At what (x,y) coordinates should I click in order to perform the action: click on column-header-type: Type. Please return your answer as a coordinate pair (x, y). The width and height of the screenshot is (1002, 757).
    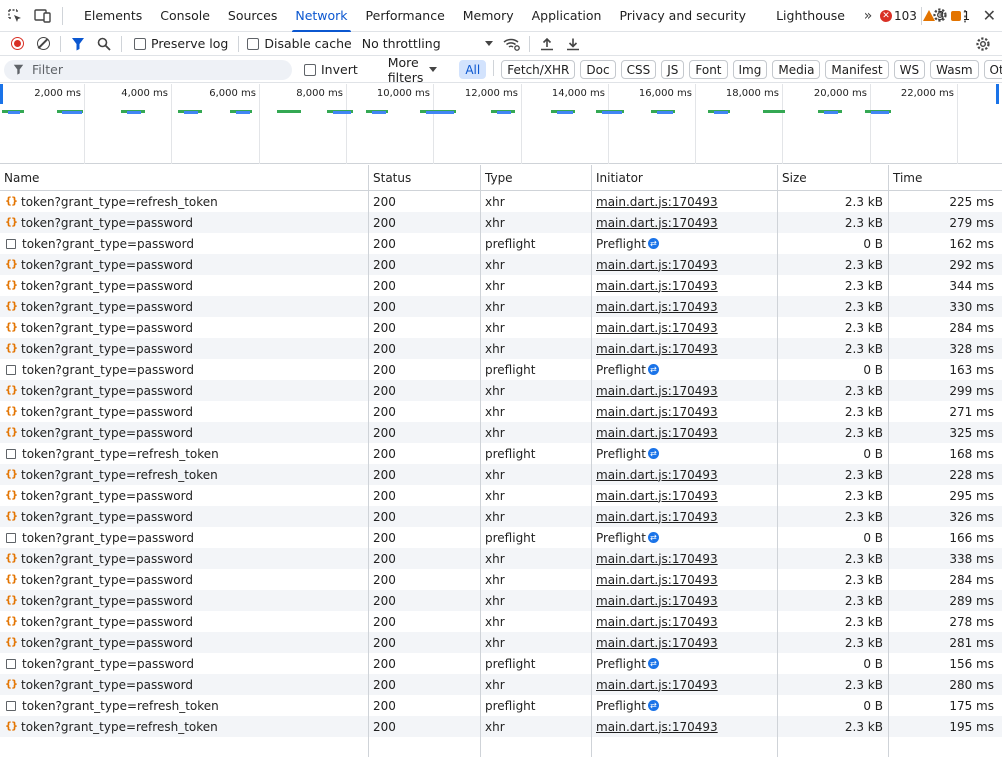
    Looking at the image, I should click on (536, 178).